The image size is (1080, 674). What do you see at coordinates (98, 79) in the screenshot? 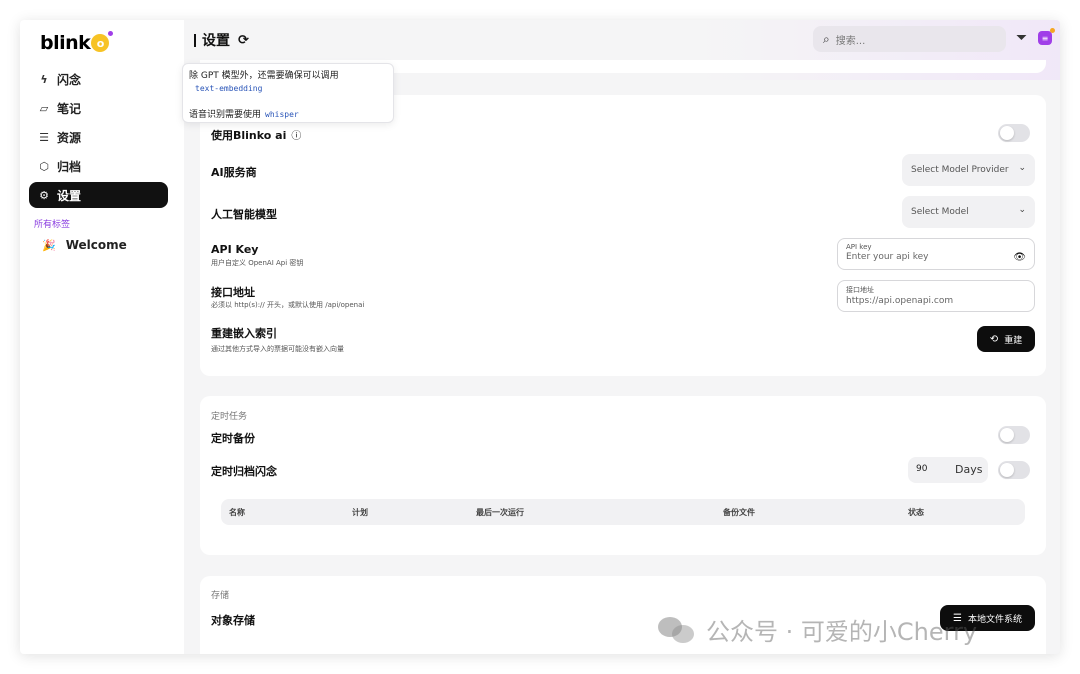
I see `sidebar-item-flash: ϟ 闪念` at bounding box center [98, 79].